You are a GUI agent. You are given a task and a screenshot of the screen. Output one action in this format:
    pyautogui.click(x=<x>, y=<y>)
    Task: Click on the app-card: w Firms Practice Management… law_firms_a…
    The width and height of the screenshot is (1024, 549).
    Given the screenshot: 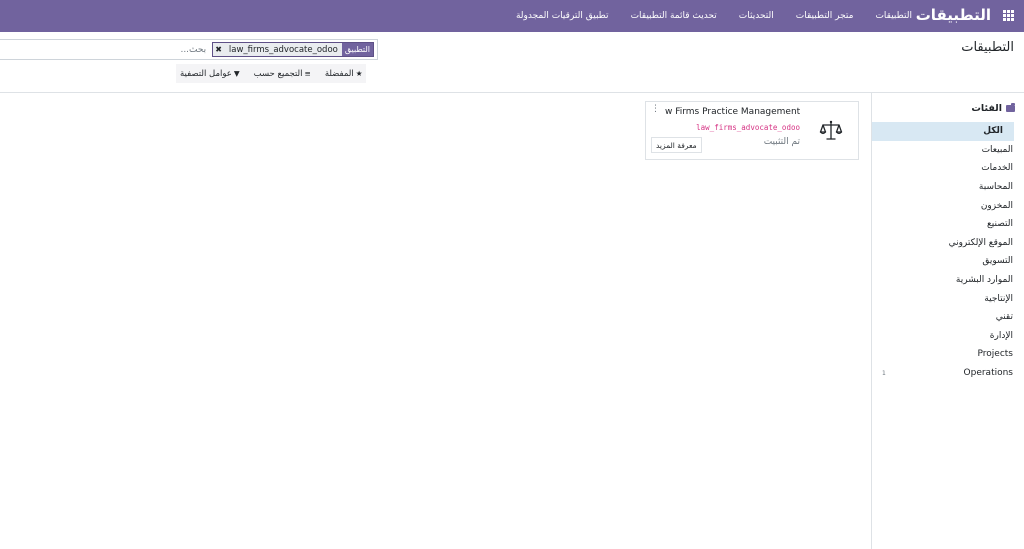 What is the action you would take?
    pyautogui.click(x=752, y=130)
    